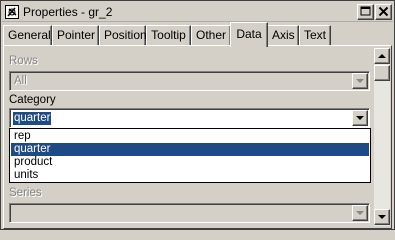  What do you see at coordinates (189, 118) in the screenshot?
I see `category-combobox: quarter` at bounding box center [189, 118].